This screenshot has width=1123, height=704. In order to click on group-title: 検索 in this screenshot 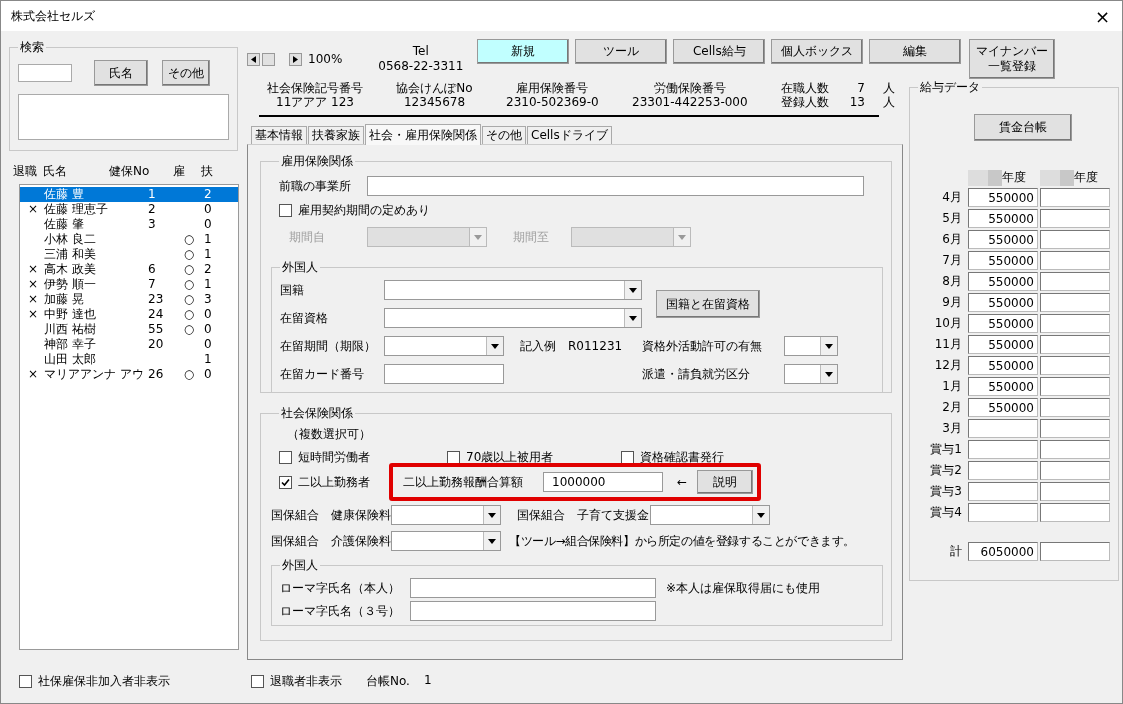, I will do `click(32, 47)`.